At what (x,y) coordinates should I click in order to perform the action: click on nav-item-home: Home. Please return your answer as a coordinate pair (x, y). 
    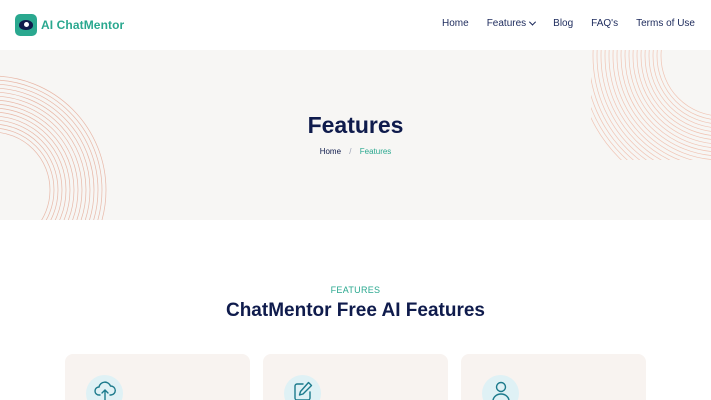
    Looking at the image, I should click on (455, 23).